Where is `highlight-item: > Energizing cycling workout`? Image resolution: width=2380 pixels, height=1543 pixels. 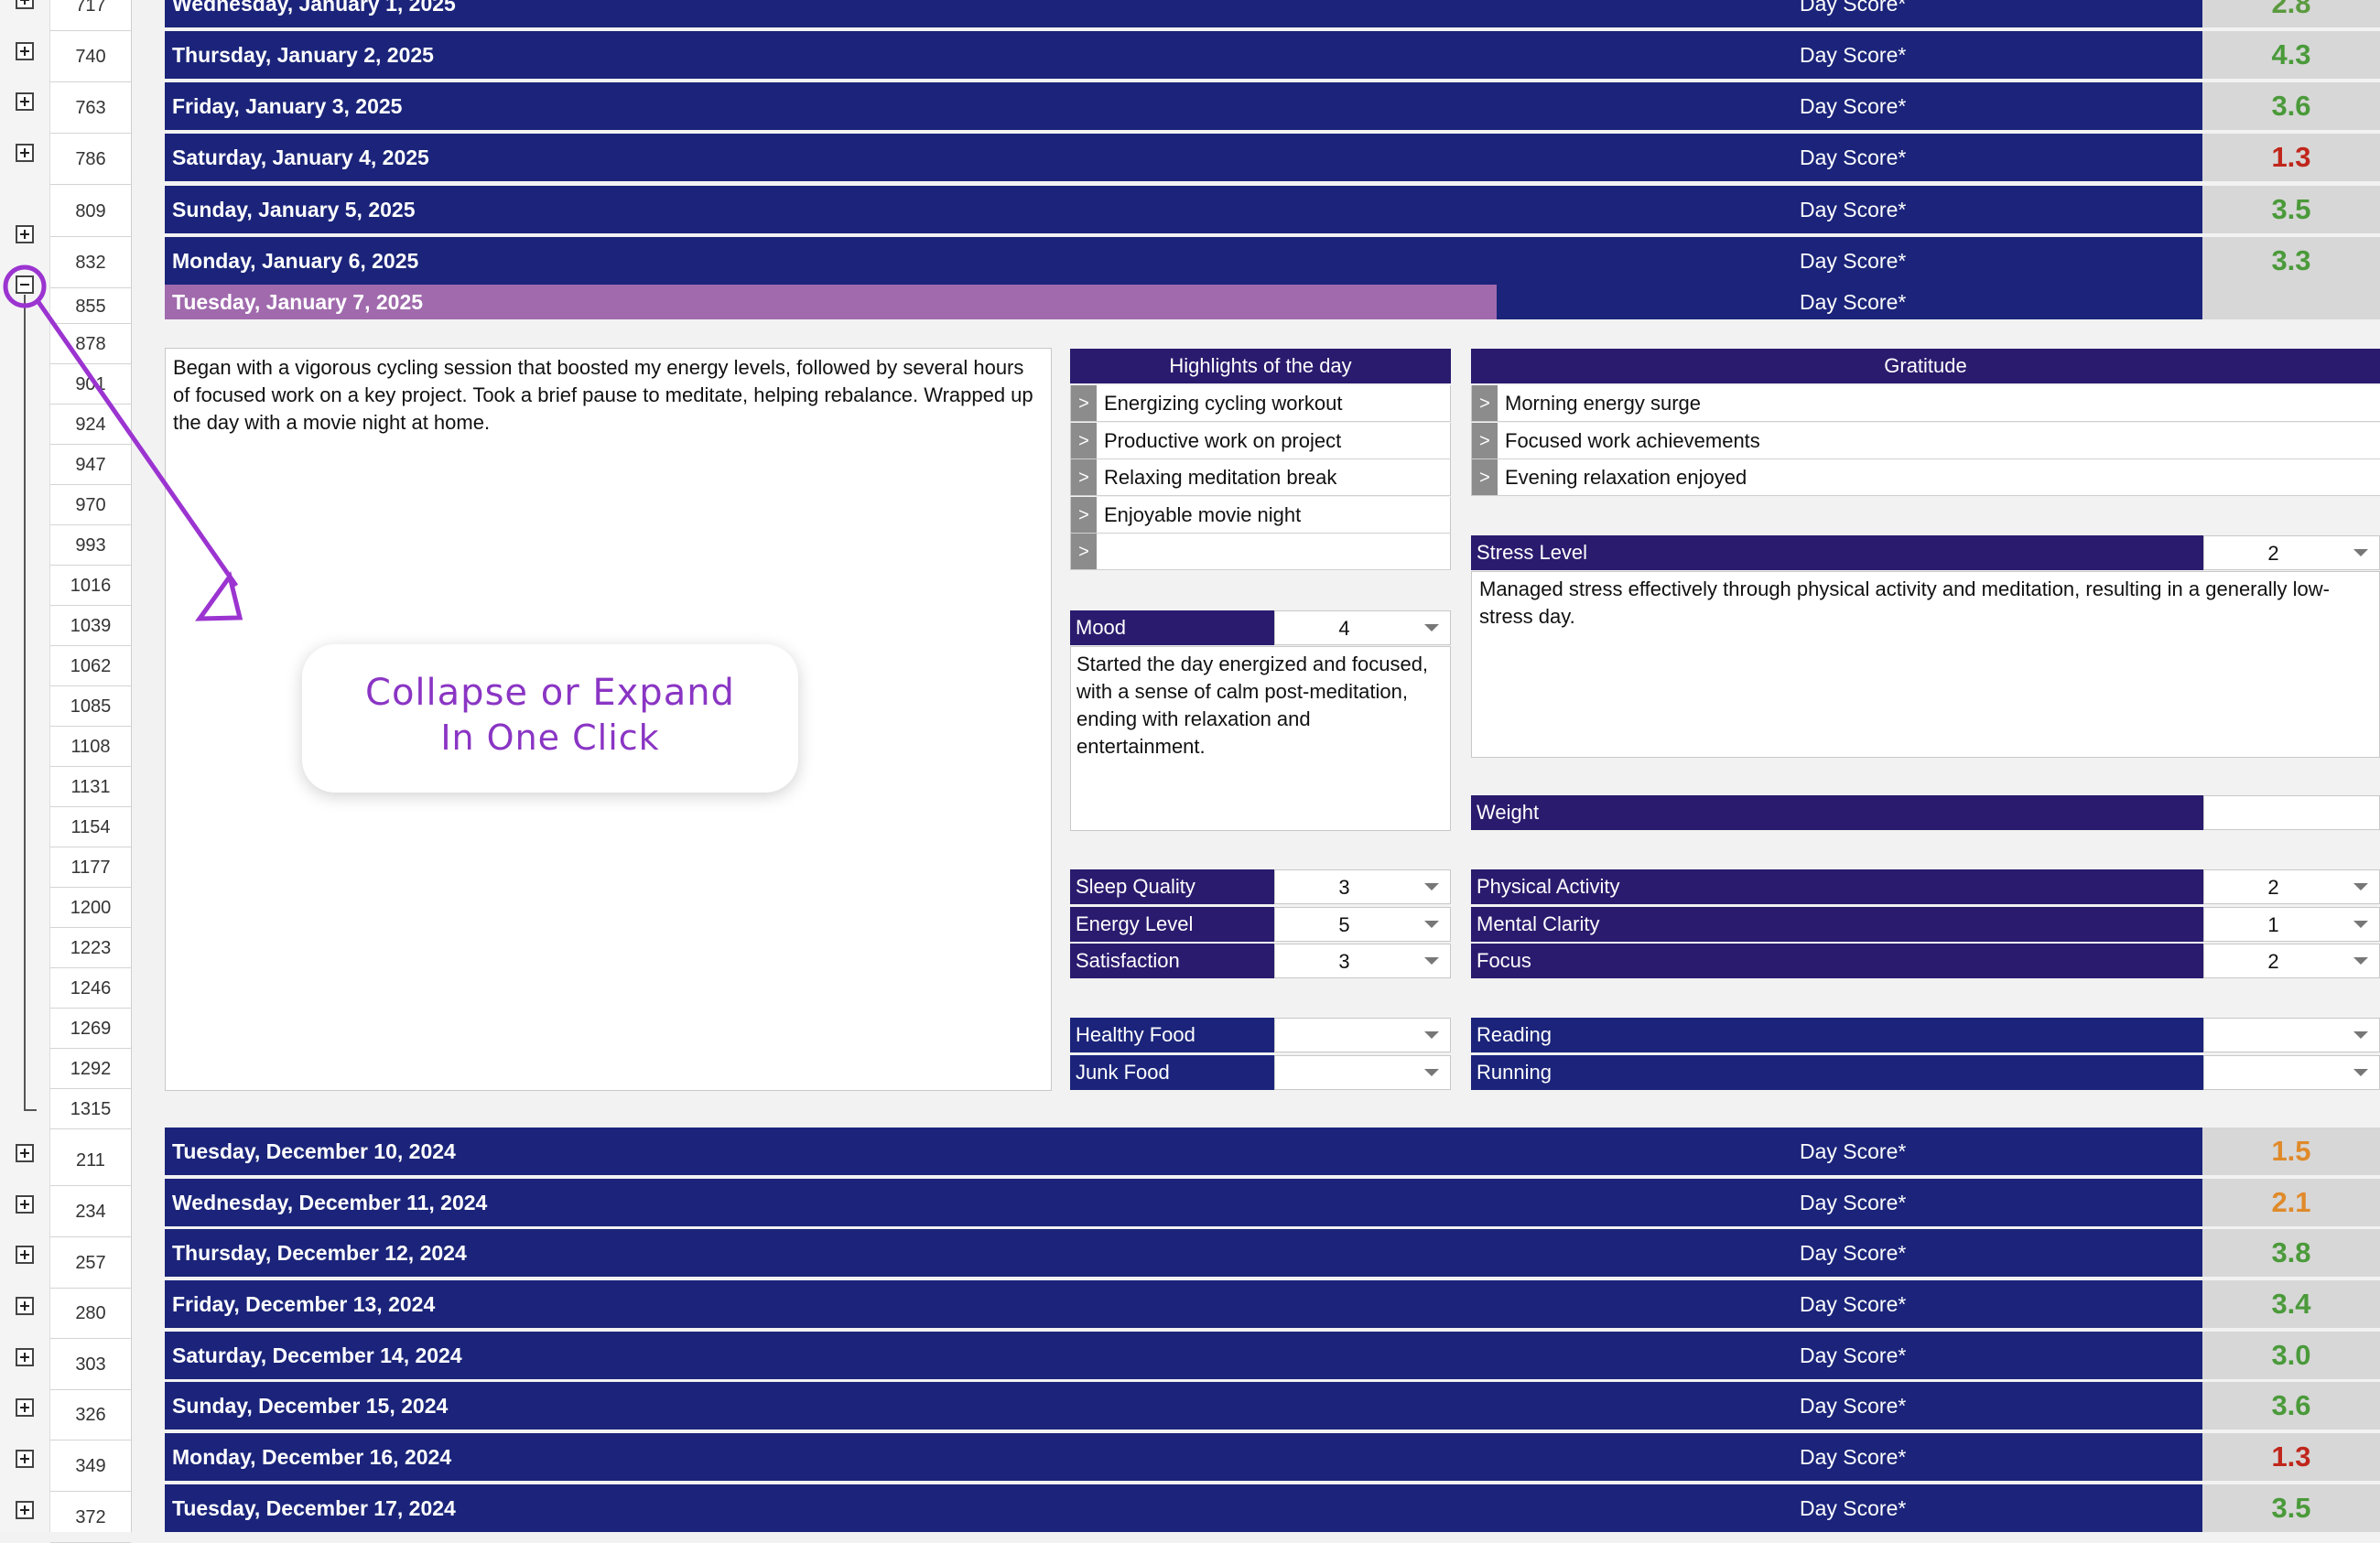
highlight-item: > Energizing cycling workout is located at coordinates (1260, 403).